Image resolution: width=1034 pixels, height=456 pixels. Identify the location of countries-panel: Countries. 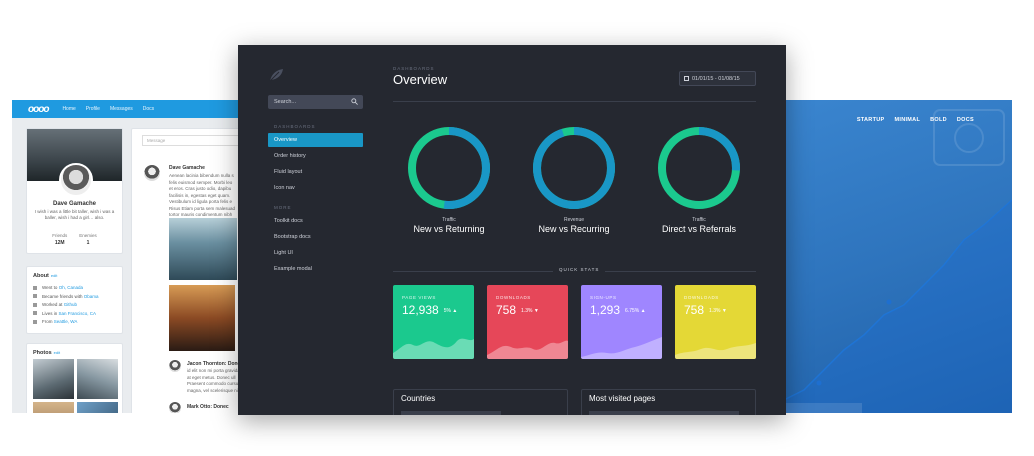
(480, 402).